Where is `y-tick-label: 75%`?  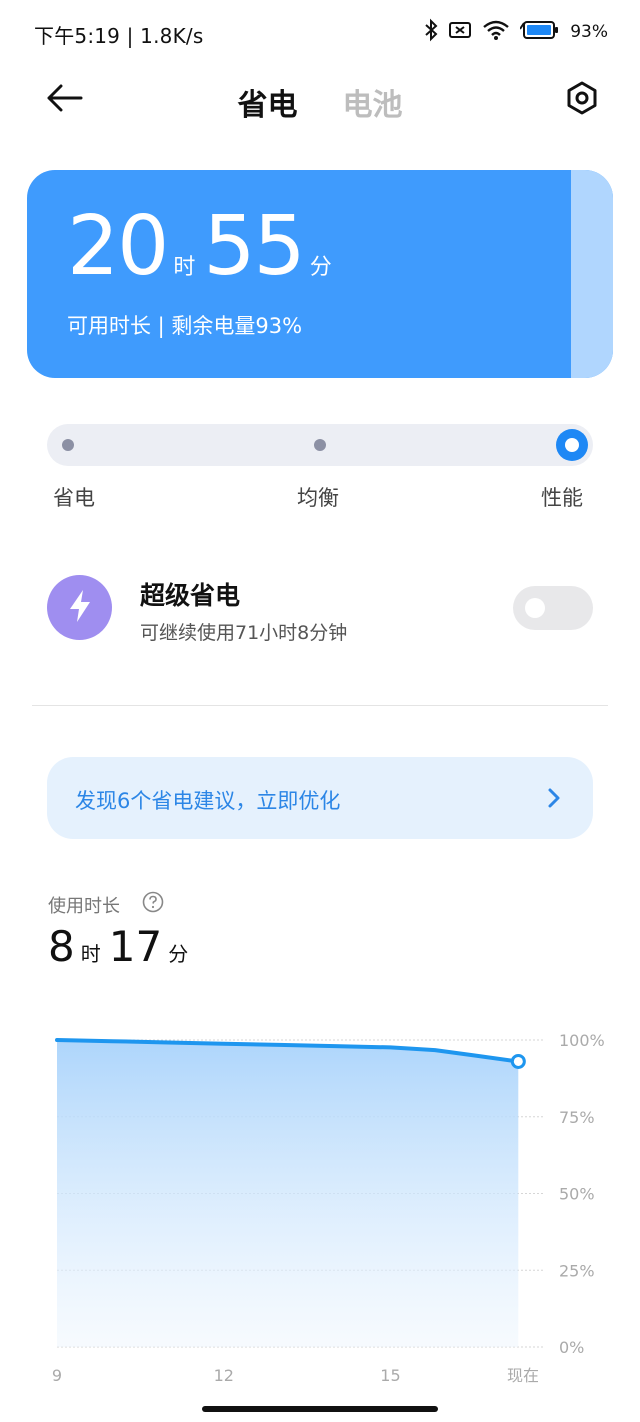
y-tick-label: 75% is located at coordinates (577, 1117).